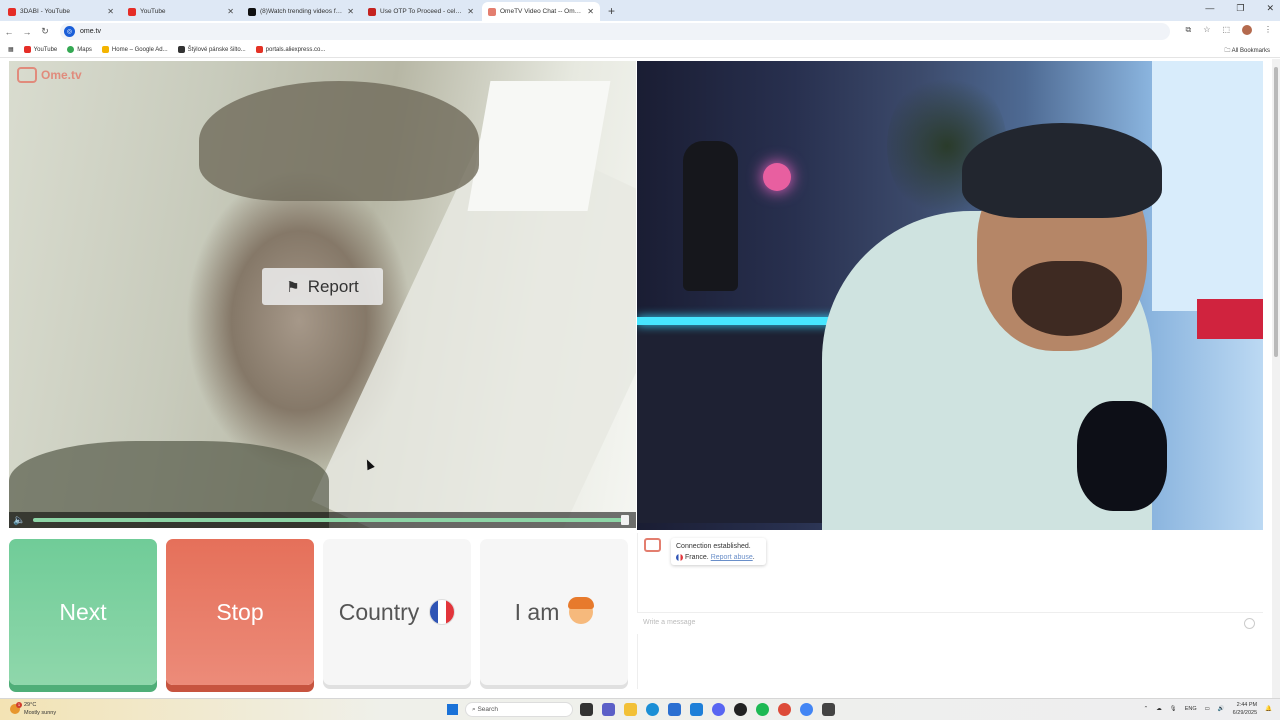 This screenshot has height=720, width=1280. Describe the element at coordinates (519, 709) in the screenshot. I see `taskbar-search-input: ⌕ Search` at that location.